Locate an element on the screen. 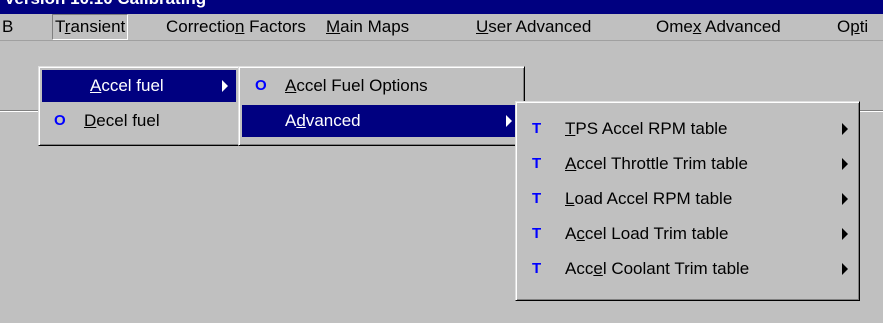 Image resolution: width=883 pixels, height=323 pixels. window-title: Version 10.10 Calibrating is located at coordinates (105, 4).